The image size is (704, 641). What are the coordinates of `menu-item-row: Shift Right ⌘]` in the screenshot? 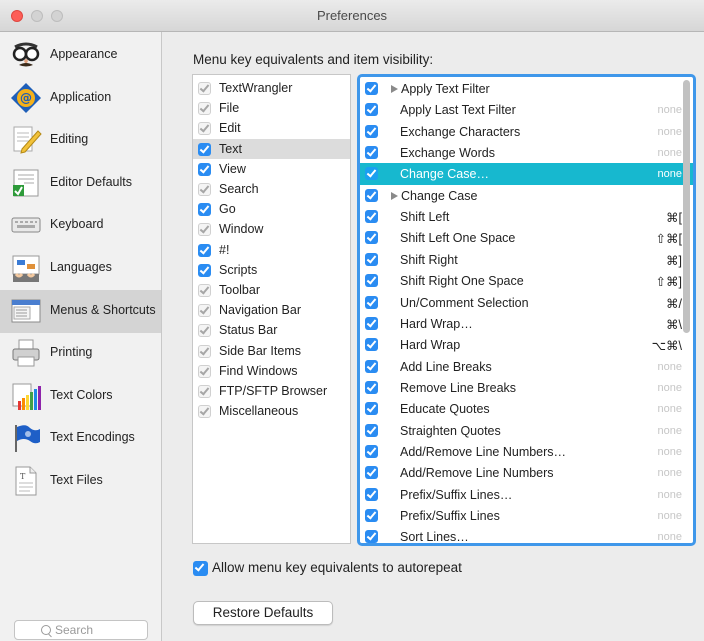 It's located at (526, 259).